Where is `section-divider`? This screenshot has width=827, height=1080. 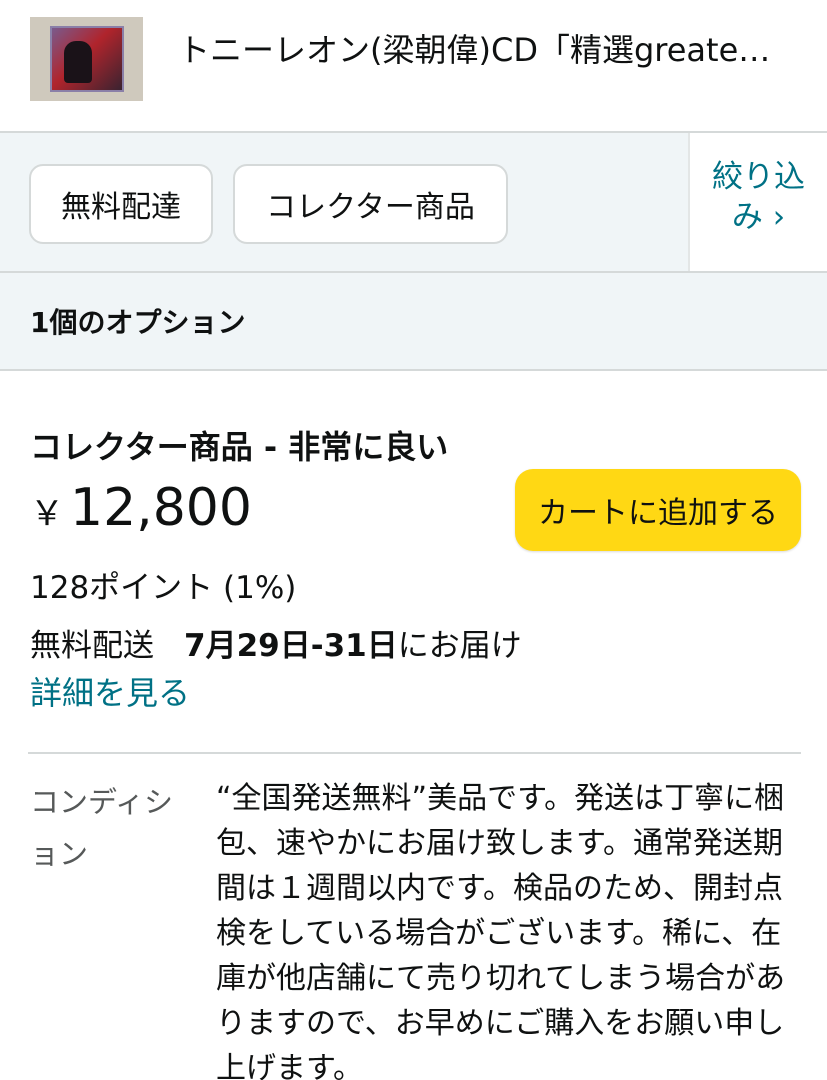
section-divider is located at coordinates (414, 753).